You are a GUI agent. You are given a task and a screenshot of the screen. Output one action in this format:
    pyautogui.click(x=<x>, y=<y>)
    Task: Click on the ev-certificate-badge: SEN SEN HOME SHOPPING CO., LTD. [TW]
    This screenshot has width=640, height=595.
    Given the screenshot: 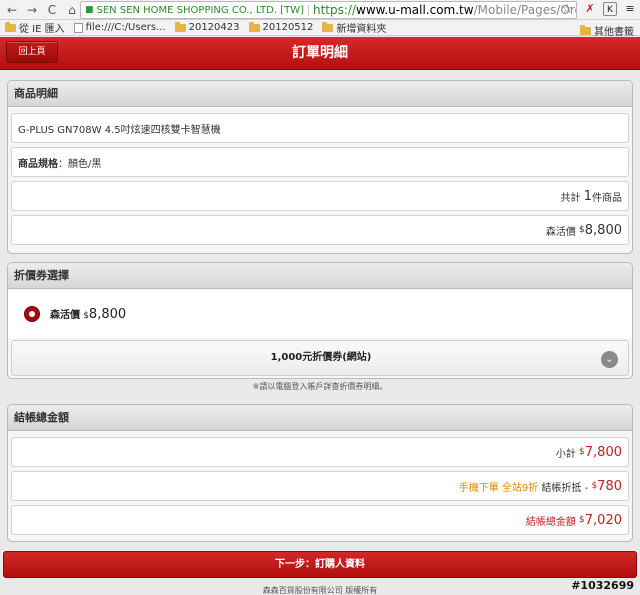 What is the action you would take?
    pyautogui.click(x=203, y=10)
    